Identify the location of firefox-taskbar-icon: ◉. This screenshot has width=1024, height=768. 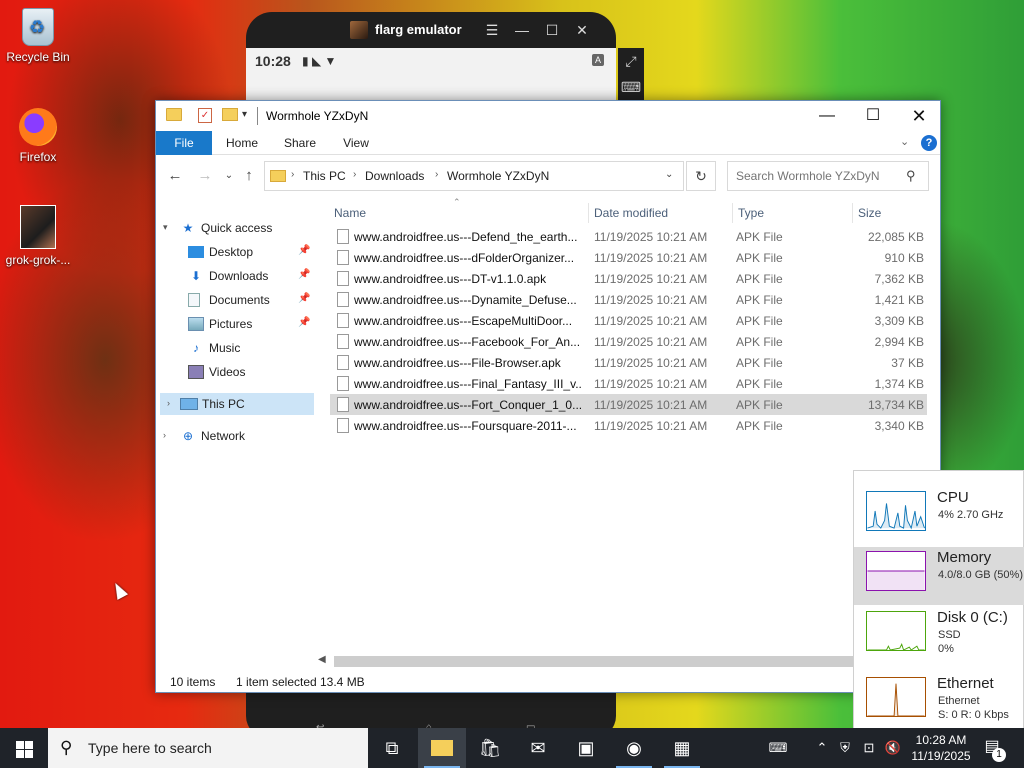
(634, 748).